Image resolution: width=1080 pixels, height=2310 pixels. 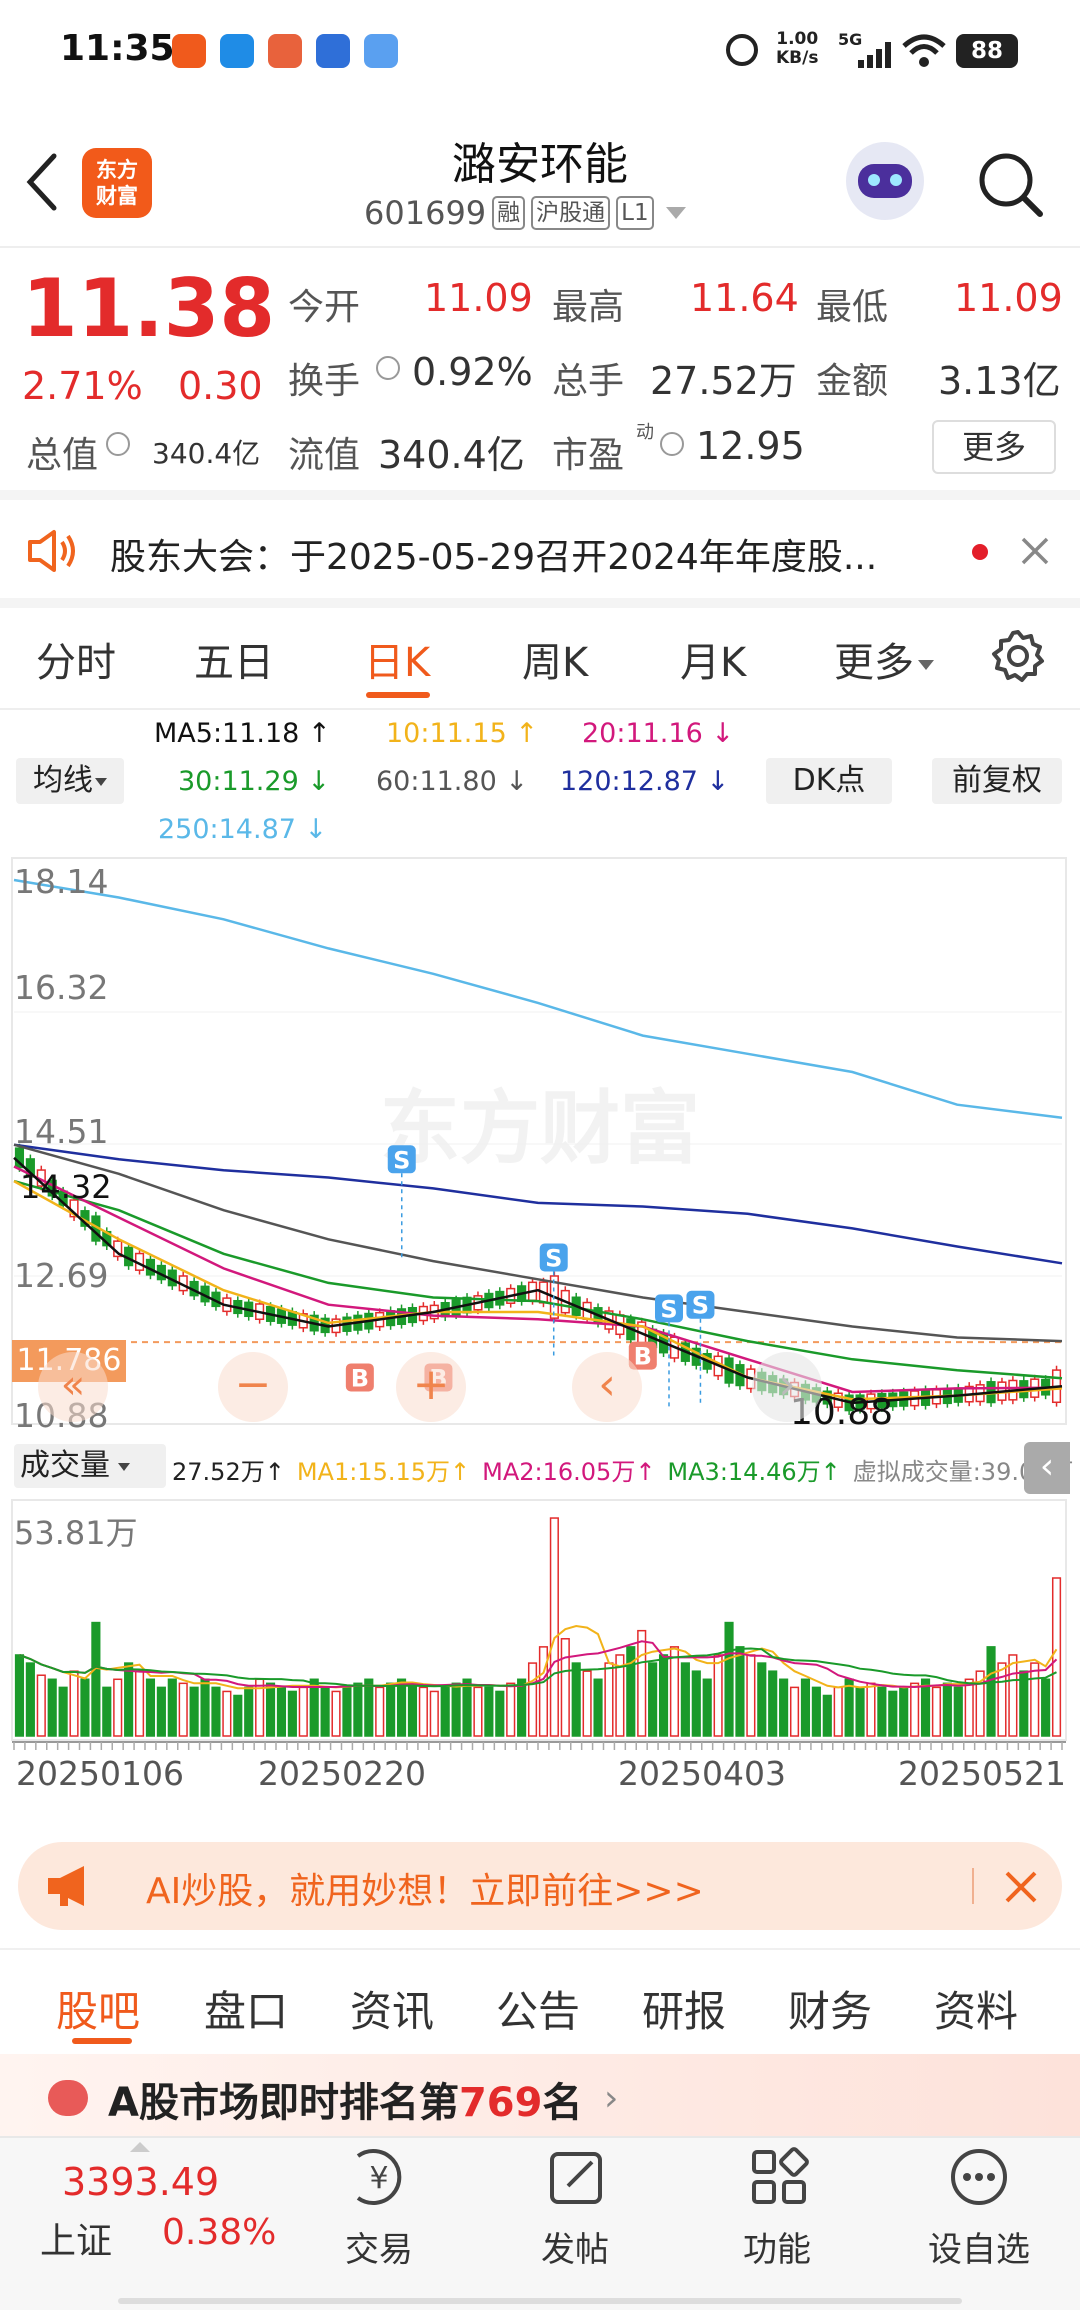 What do you see at coordinates (76, 659) in the screenshot?
I see `tab-intraday: 分时` at bounding box center [76, 659].